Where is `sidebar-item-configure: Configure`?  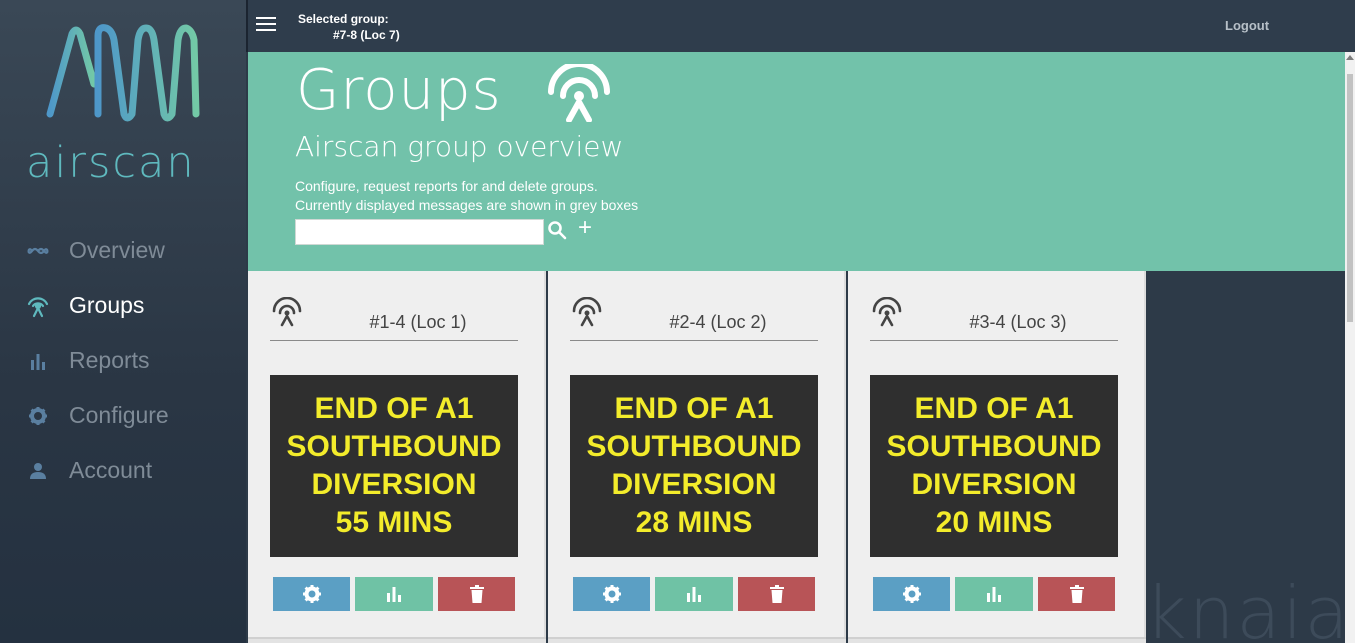 sidebar-item-configure: Configure is located at coordinates (123, 415).